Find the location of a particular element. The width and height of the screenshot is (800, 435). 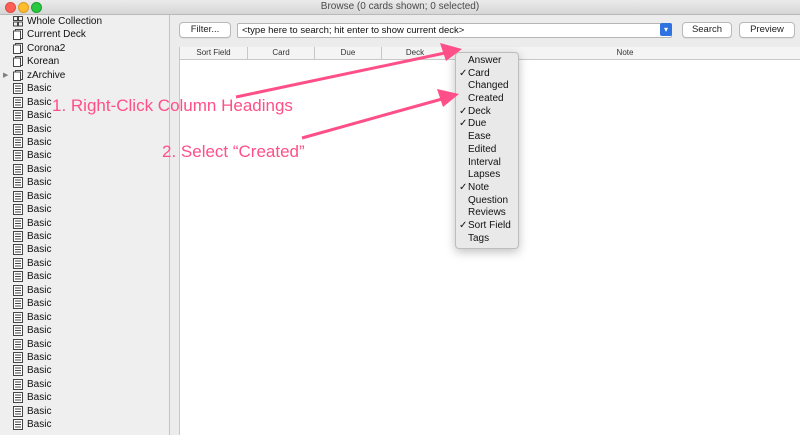

sidebar-item: Corona2 is located at coordinates (84, 48).